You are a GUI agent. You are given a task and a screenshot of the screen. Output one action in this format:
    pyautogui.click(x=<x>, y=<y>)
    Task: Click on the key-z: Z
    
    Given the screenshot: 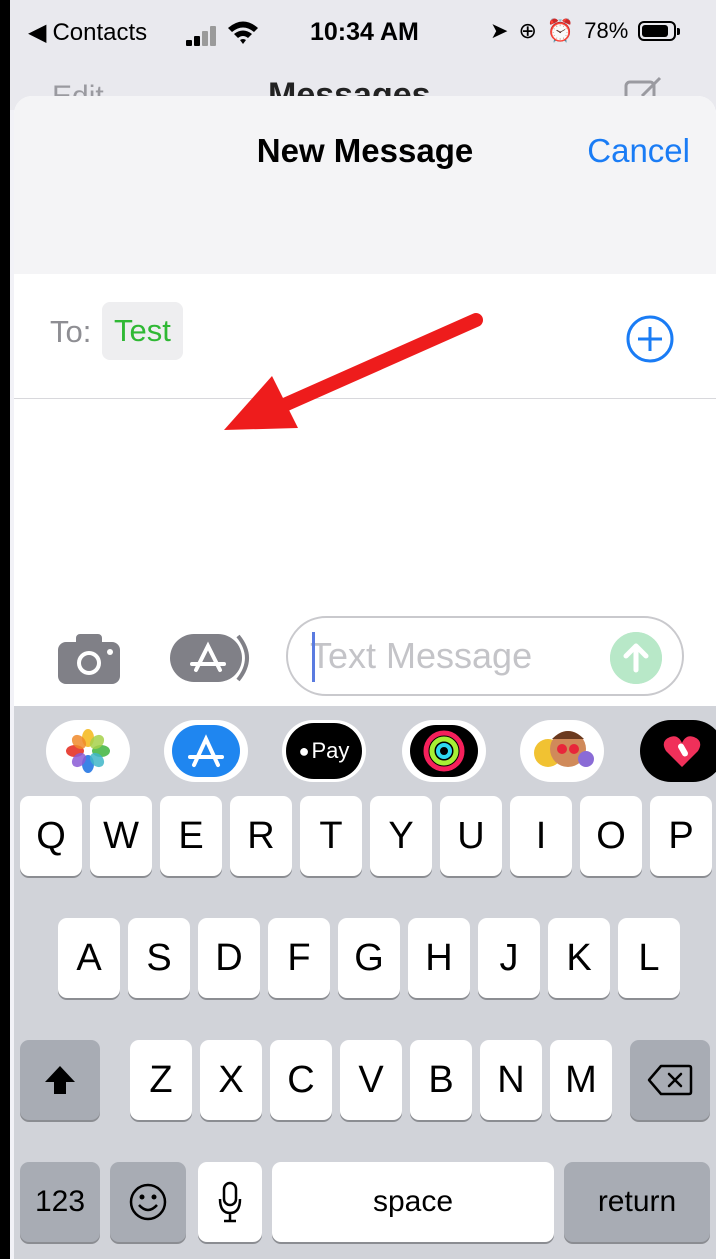 What is the action you would take?
    pyautogui.click(x=161, y=1080)
    